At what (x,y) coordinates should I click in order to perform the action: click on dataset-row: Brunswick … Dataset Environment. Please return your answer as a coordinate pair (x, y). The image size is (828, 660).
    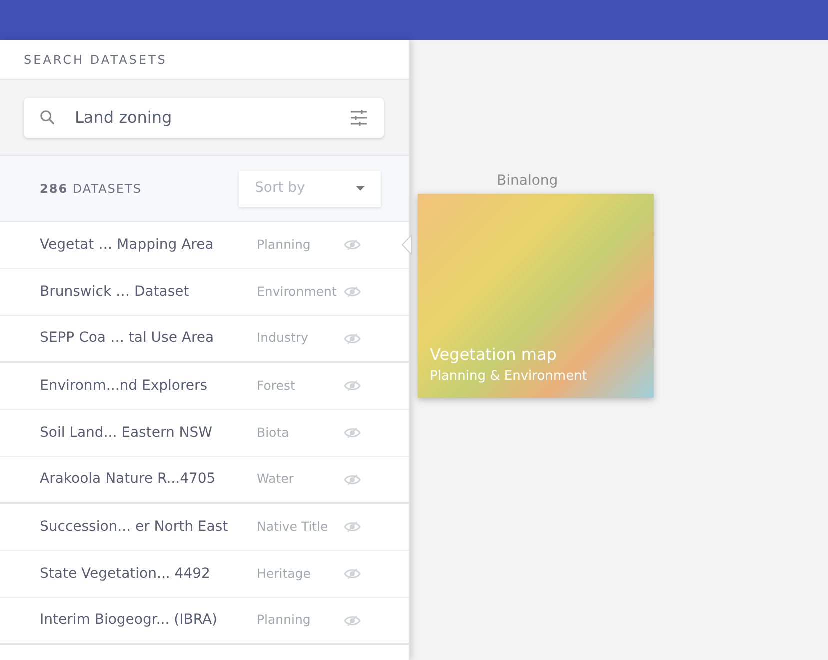
    Looking at the image, I should click on (204, 292).